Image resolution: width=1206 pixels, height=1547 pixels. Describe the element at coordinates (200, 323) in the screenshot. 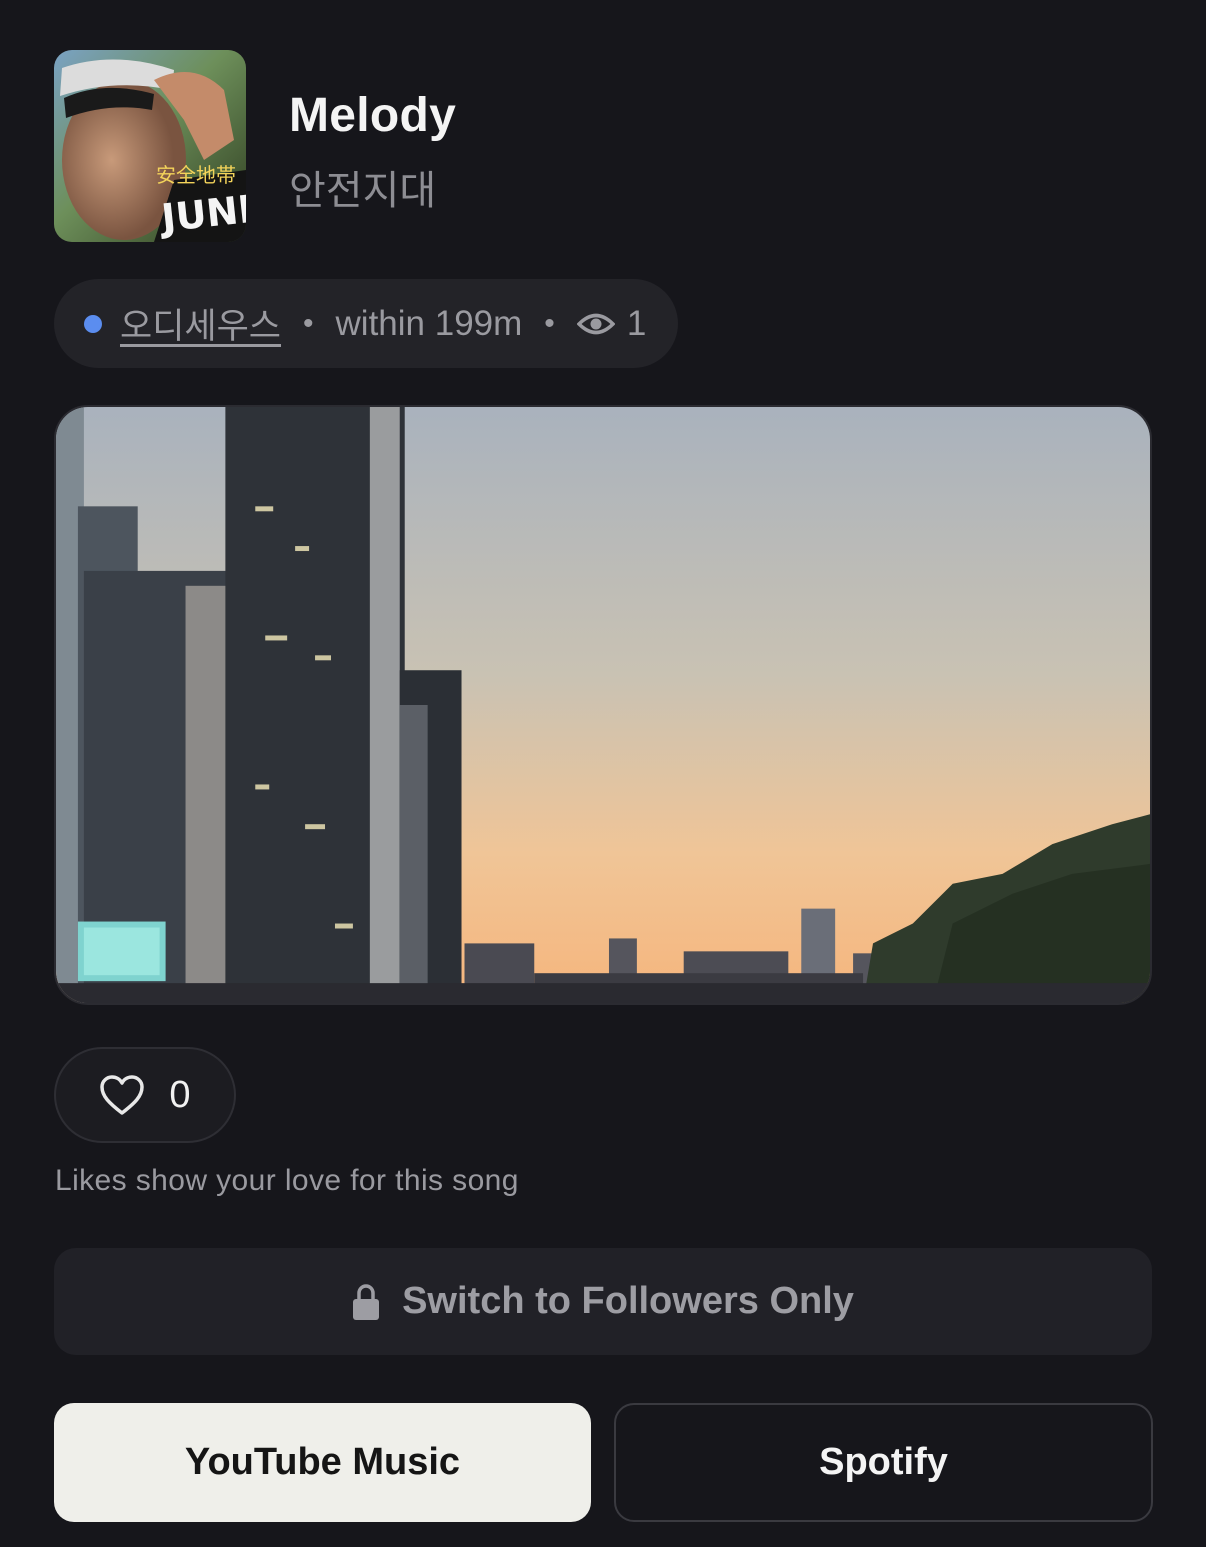

I see `place-link: 오디세우스` at that location.